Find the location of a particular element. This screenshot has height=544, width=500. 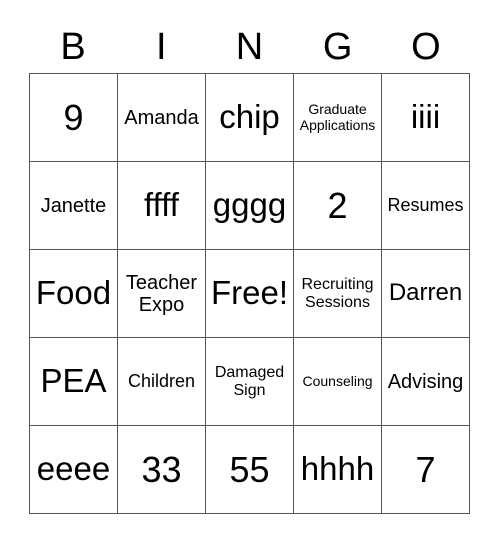

header-letter-n: N is located at coordinates (249, 47).